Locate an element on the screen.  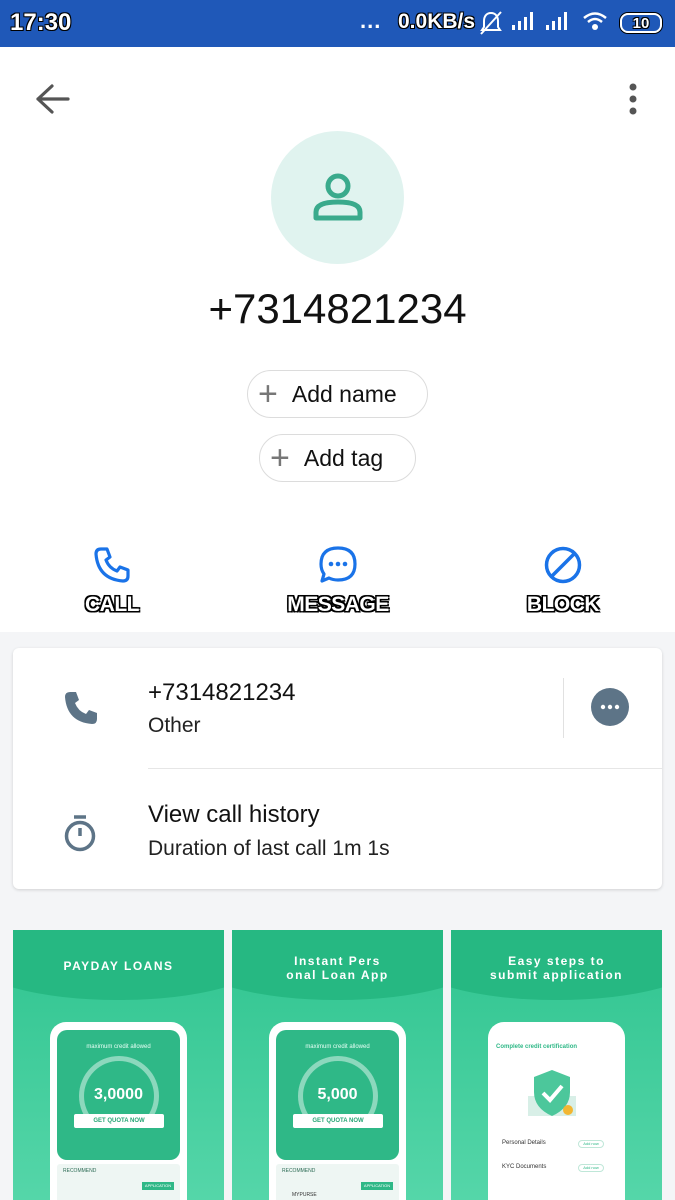
status-time: 17:30 is located at coordinates (41, 22).